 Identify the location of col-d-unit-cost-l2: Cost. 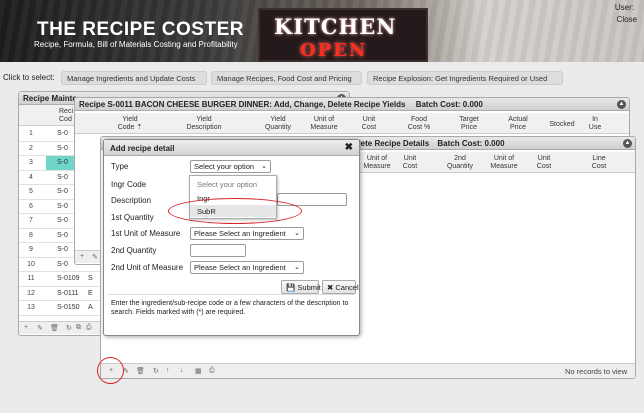
(410, 167).